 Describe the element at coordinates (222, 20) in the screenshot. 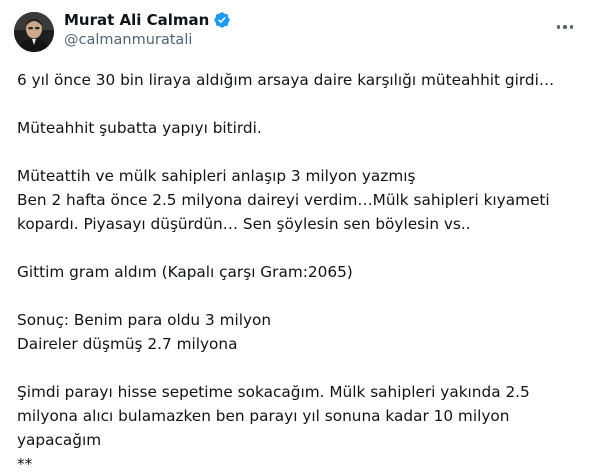

I see `verified-badge-icon` at that location.